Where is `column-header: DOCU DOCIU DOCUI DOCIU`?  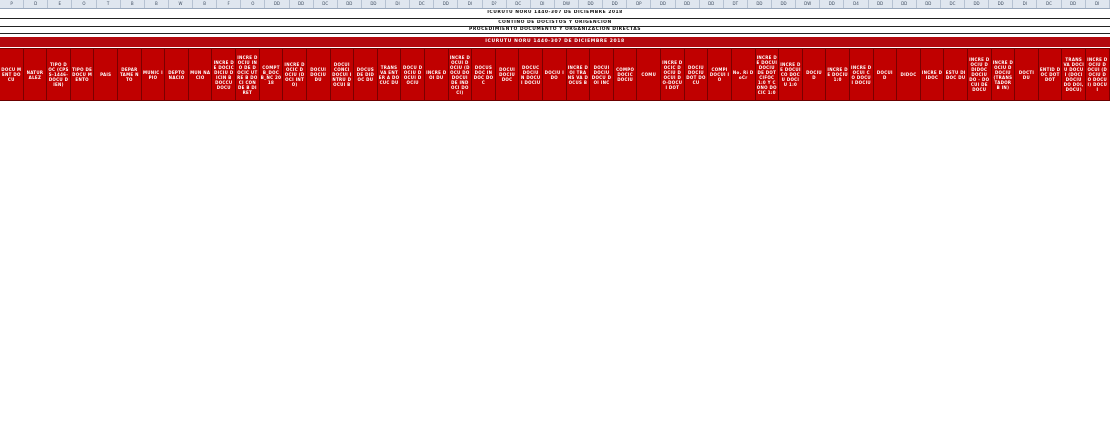
column-header: DOCU DOCIU DOCUI DOCIU is located at coordinates (413, 74).